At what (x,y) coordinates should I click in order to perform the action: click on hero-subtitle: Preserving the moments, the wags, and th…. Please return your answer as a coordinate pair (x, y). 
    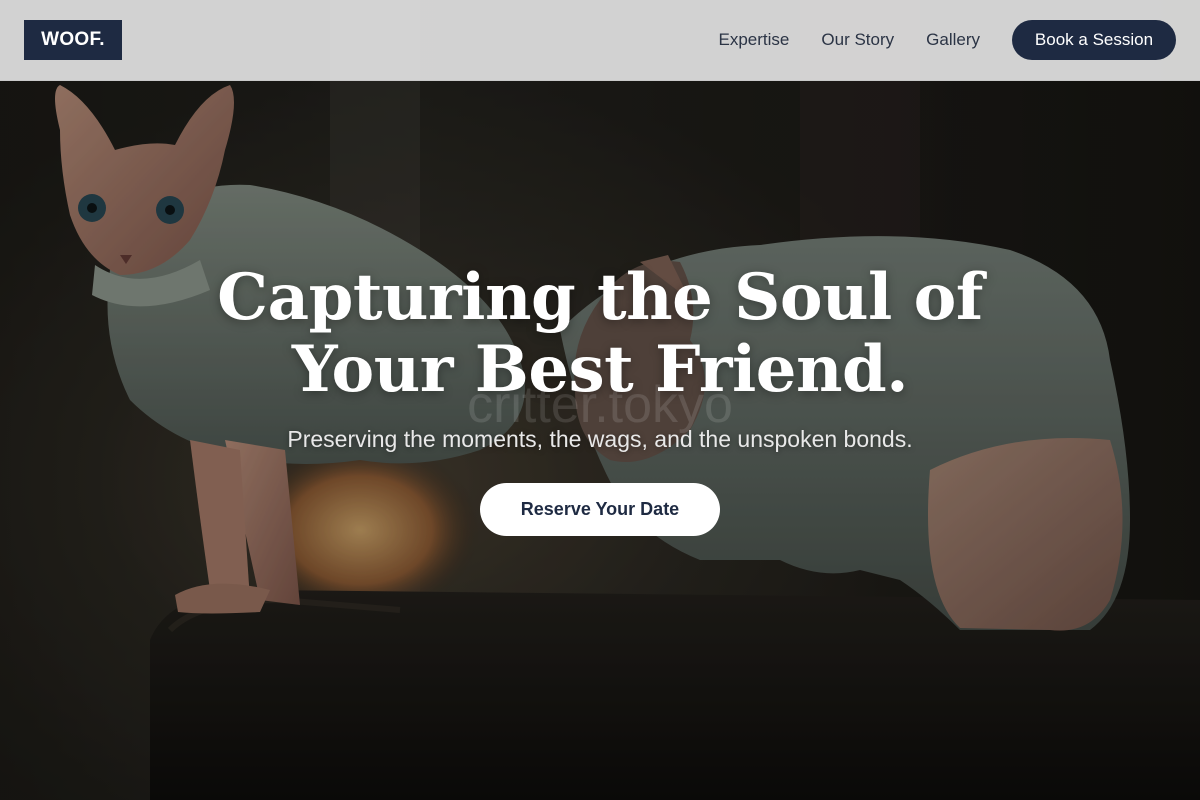
    Looking at the image, I should click on (600, 439).